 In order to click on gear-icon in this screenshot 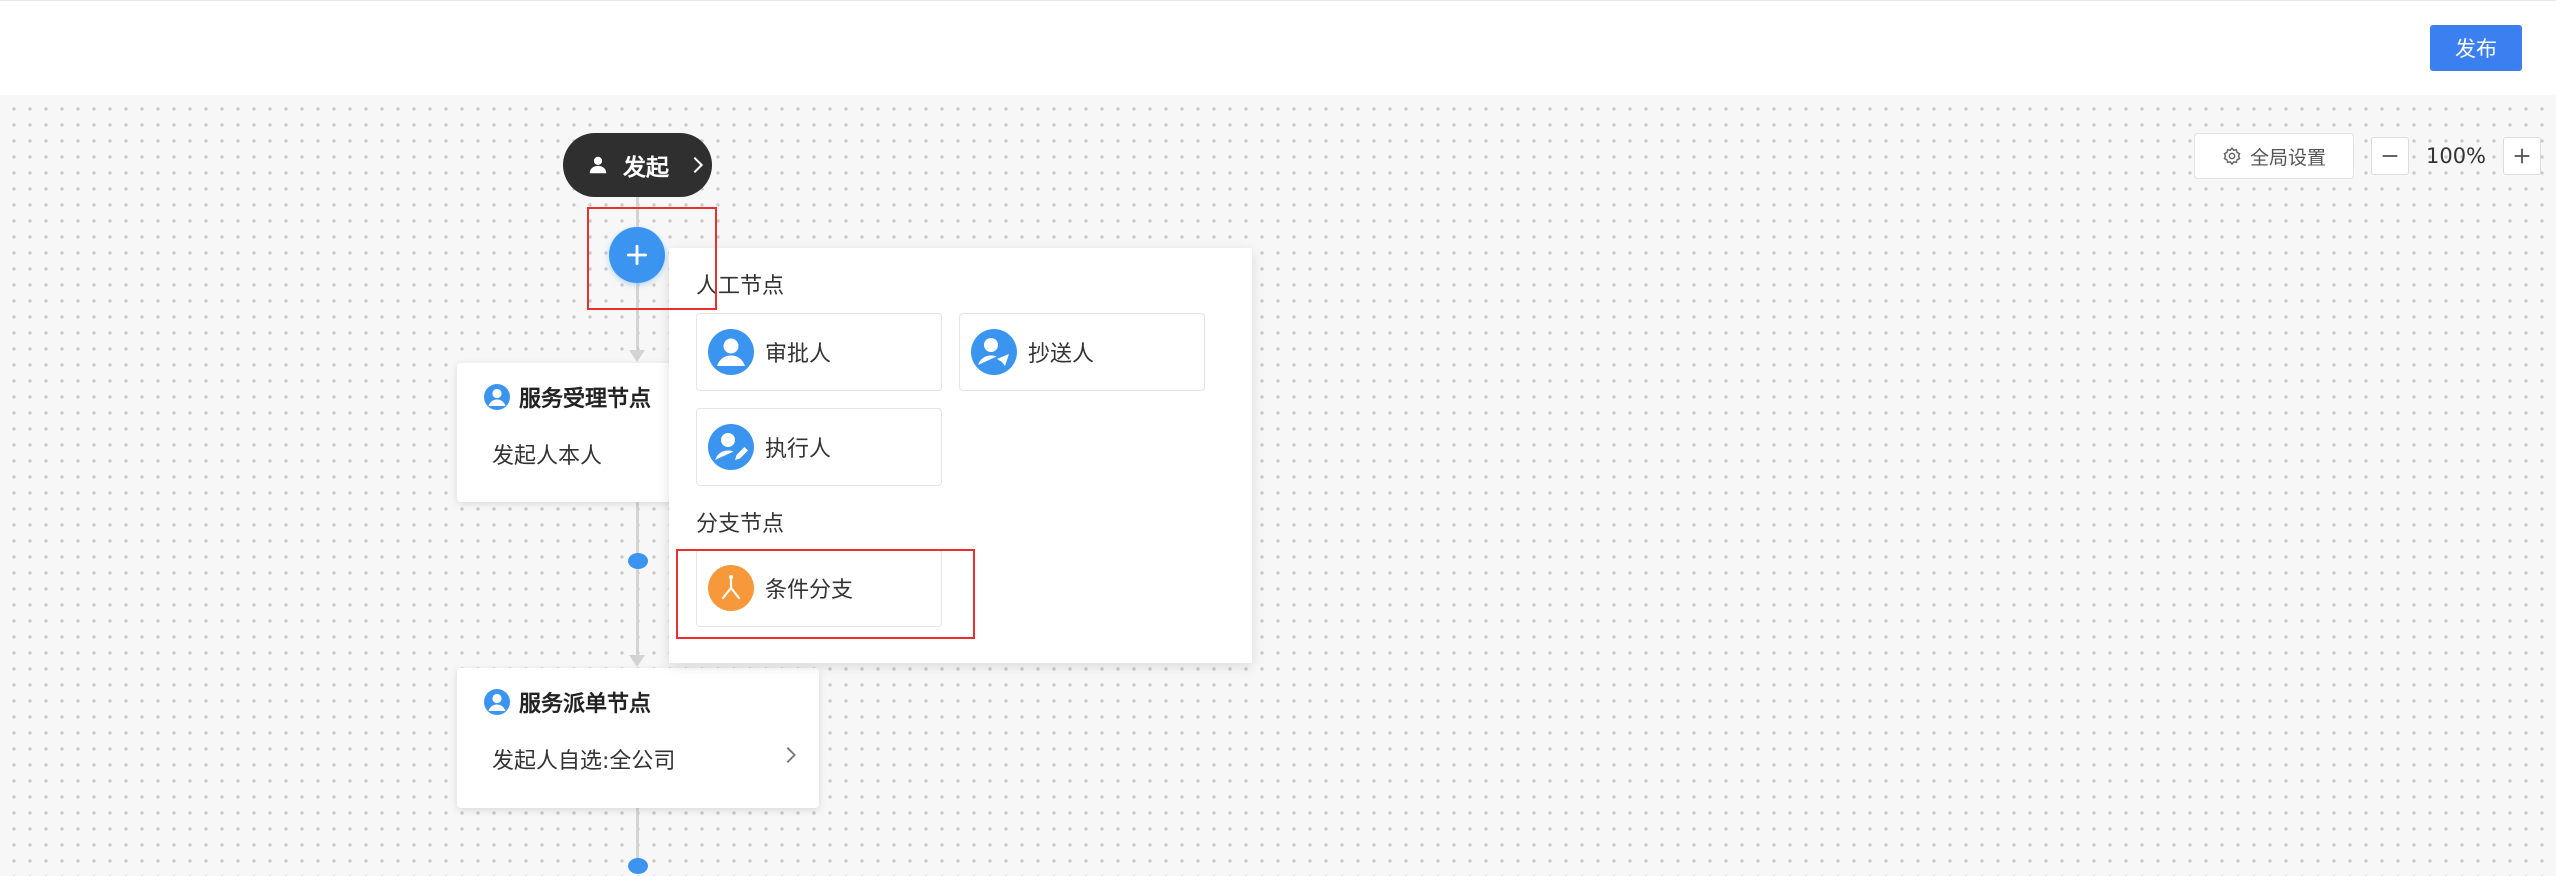, I will do `click(2232, 156)`.